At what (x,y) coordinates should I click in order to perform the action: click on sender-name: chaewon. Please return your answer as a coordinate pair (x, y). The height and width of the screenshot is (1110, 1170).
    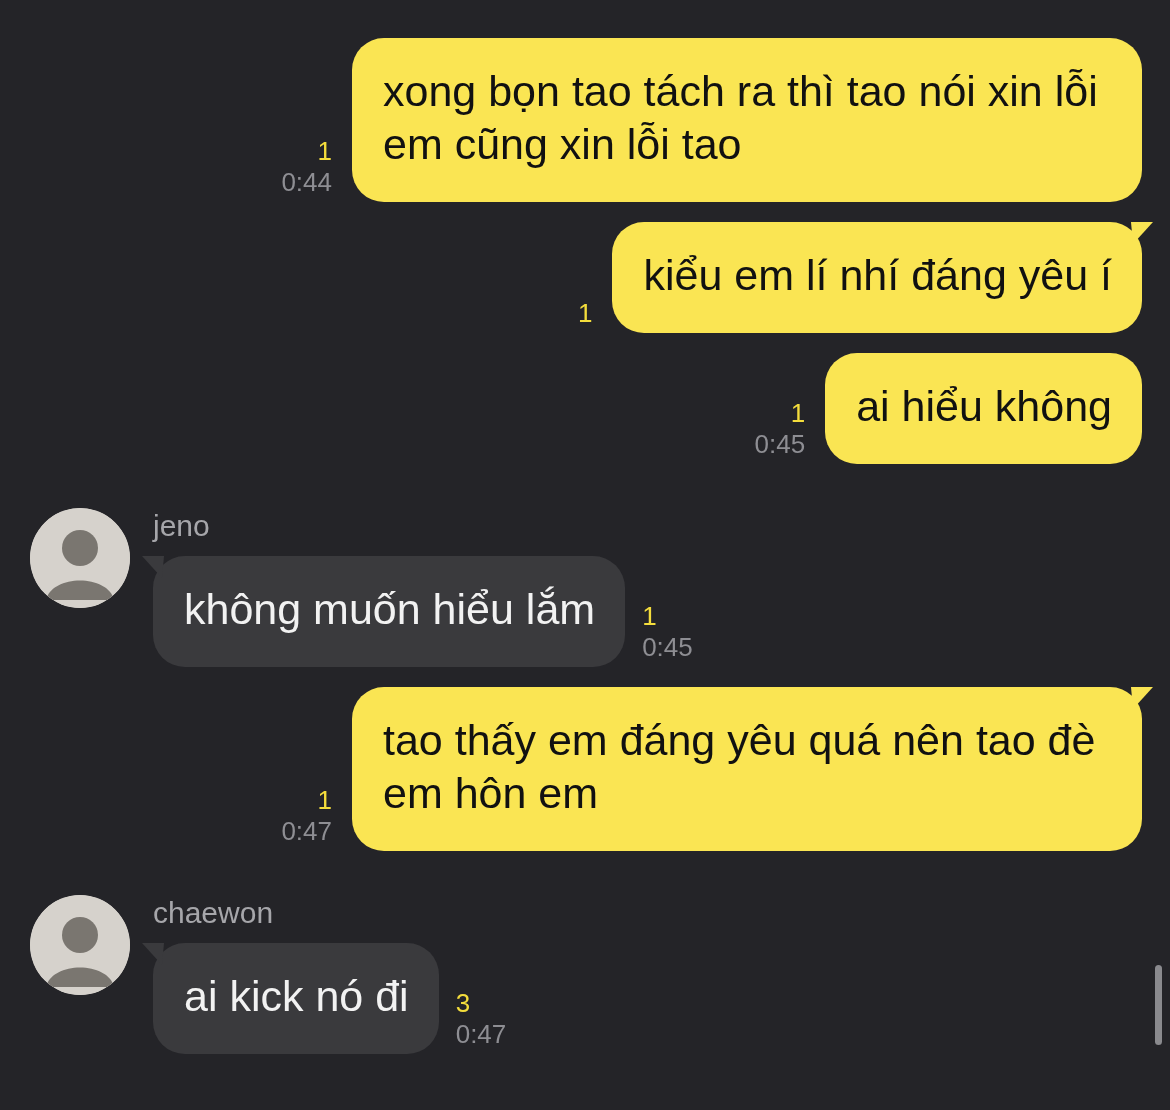
    Looking at the image, I should click on (214, 913).